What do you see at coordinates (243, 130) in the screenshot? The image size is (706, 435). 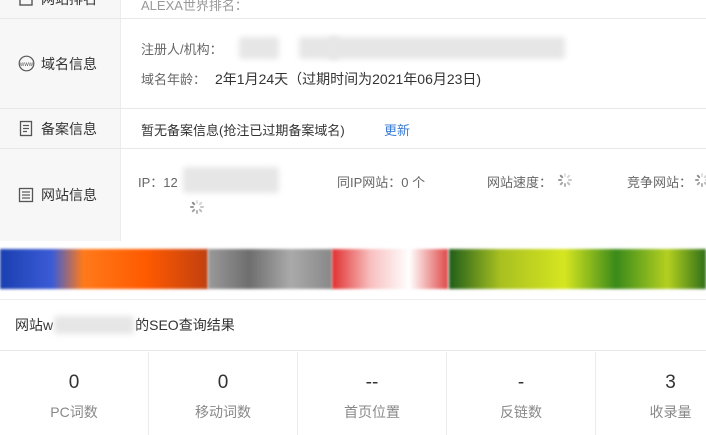 I see `beian-text: 暂无备案信息(抢注已过期备案域名)` at bounding box center [243, 130].